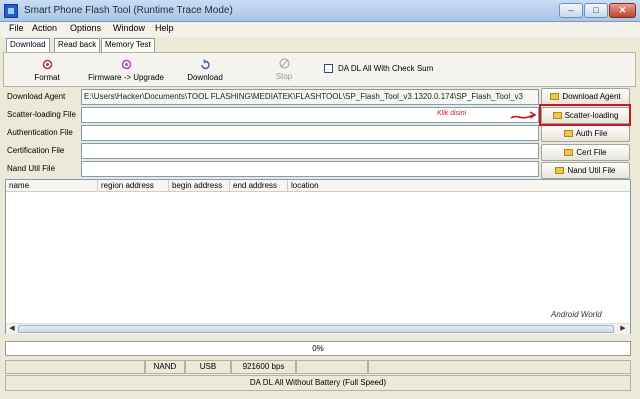 The width and height of the screenshot is (640, 399). What do you see at coordinates (42, 151) in the screenshot?
I see `certification-label: Certification File` at bounding box center [42, 151].